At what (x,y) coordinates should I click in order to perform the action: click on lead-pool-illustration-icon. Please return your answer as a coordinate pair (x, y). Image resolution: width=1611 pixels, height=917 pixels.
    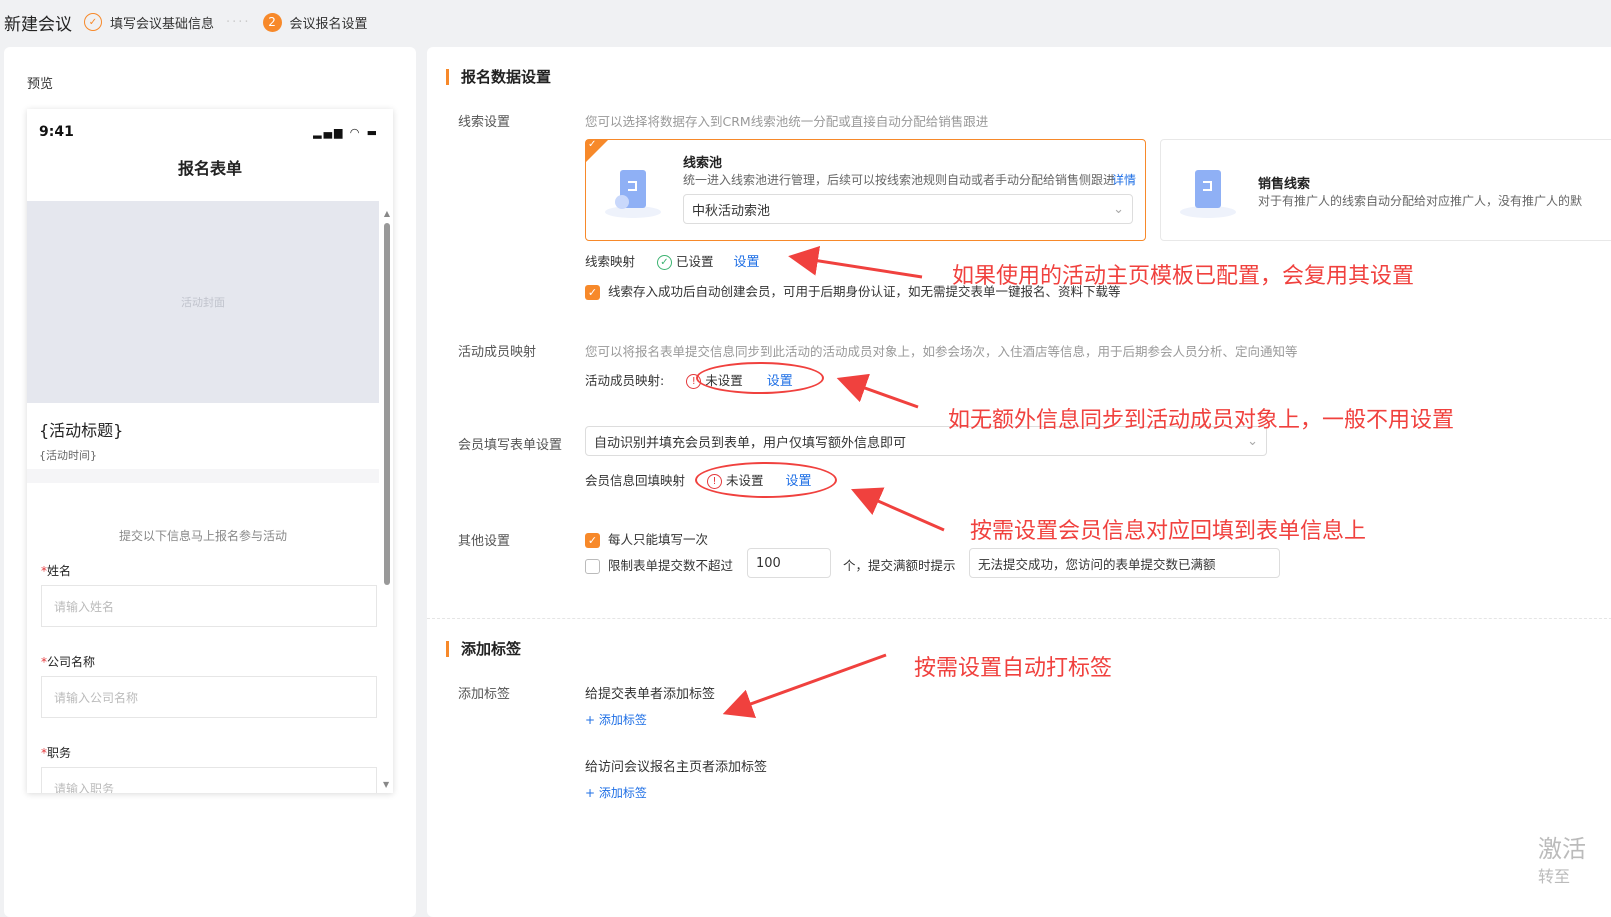
    Looking at the image, I should click on (633, 194).